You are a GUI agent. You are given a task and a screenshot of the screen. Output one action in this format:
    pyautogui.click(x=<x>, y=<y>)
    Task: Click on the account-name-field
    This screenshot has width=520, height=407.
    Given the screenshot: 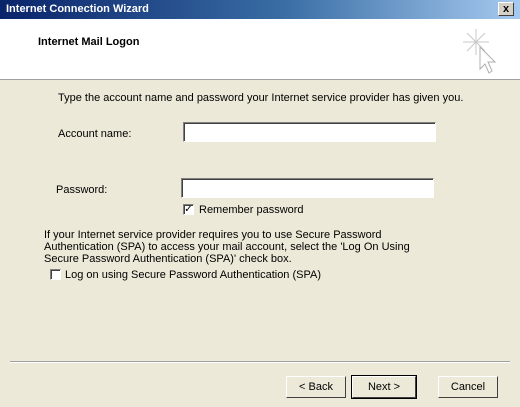 What is the action you would take?
    pyautogui.click(x=309, y=132)
    